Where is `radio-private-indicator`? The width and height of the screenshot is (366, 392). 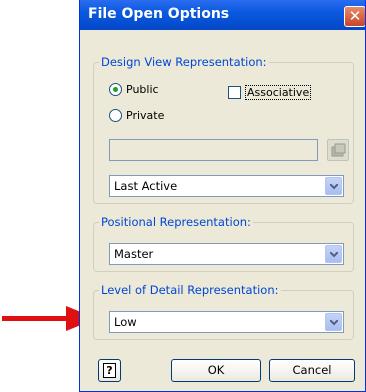 radio-private-indicator is located at coordinates (115, 115).